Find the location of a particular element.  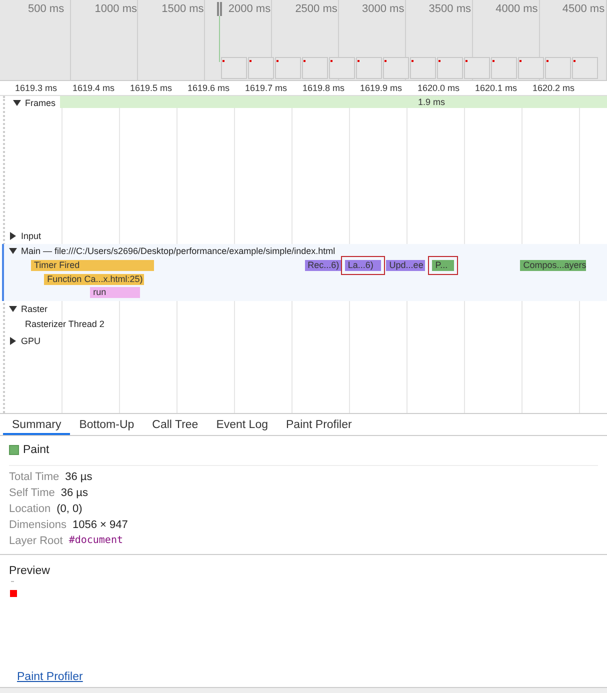

ruler-tick-label: 1619.8 ms is located at coordinates (323, 88).